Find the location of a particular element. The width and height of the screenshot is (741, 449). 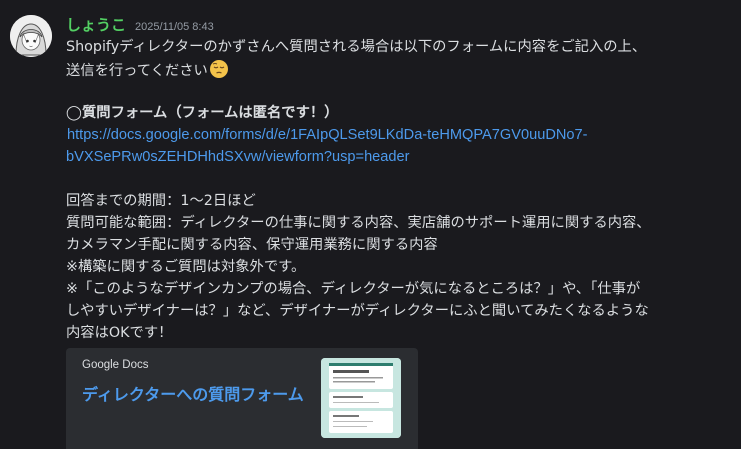

timestamp: 2025/11/05 8:43 is located at coordinates (174, 27).